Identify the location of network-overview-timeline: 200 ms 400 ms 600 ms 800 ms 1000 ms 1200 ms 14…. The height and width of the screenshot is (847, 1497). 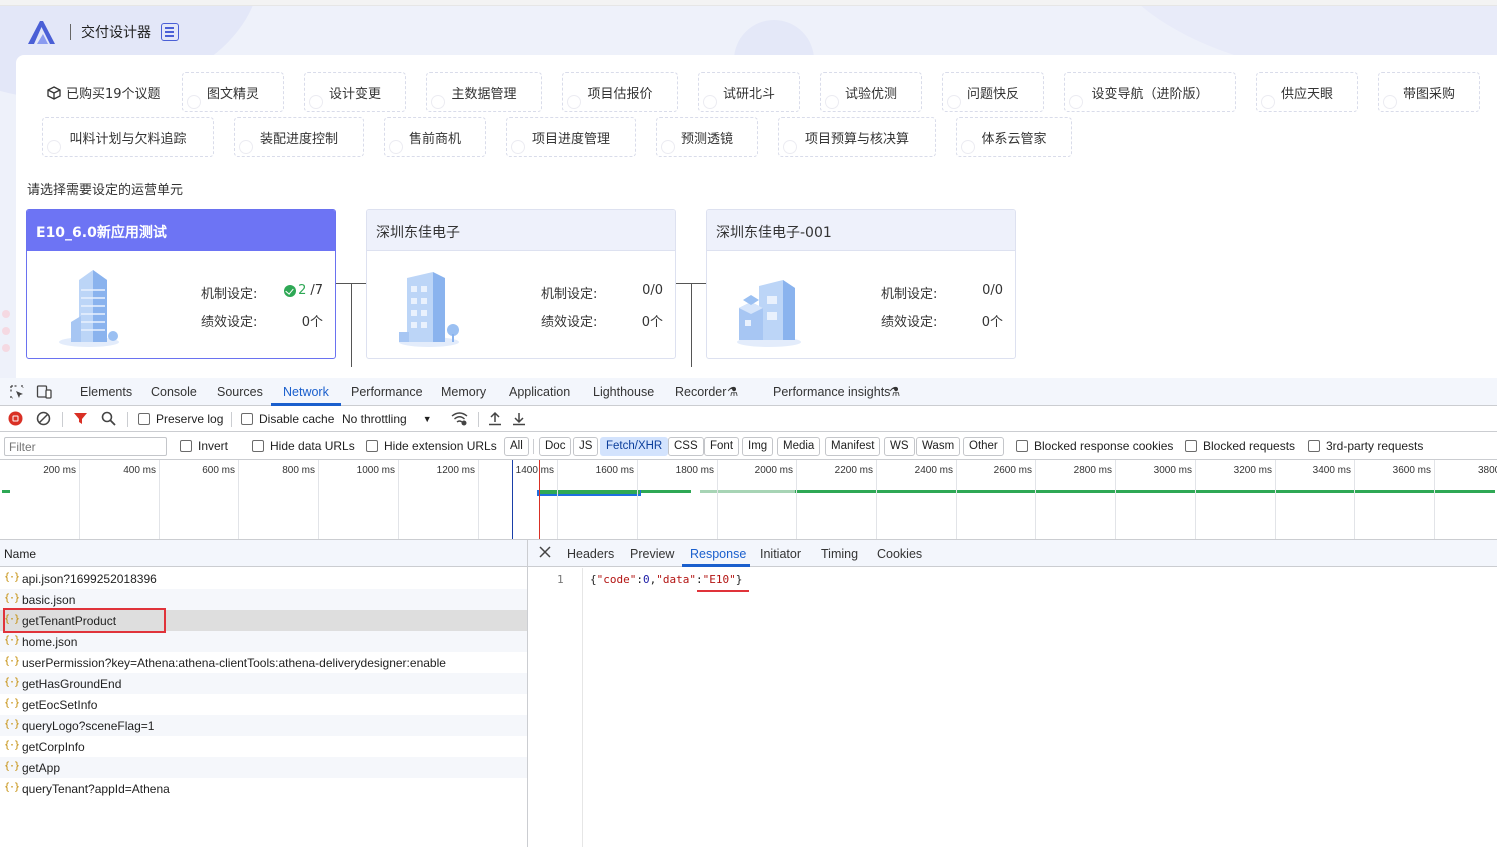
(748, 500).